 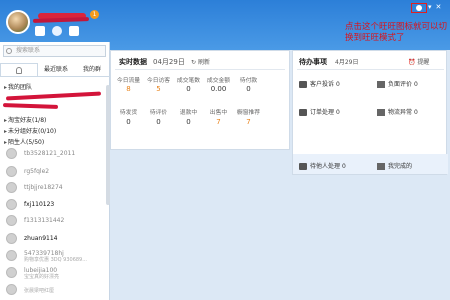 I want to click on list-item: ttjbjjre18274, so click(x=56, y=188).